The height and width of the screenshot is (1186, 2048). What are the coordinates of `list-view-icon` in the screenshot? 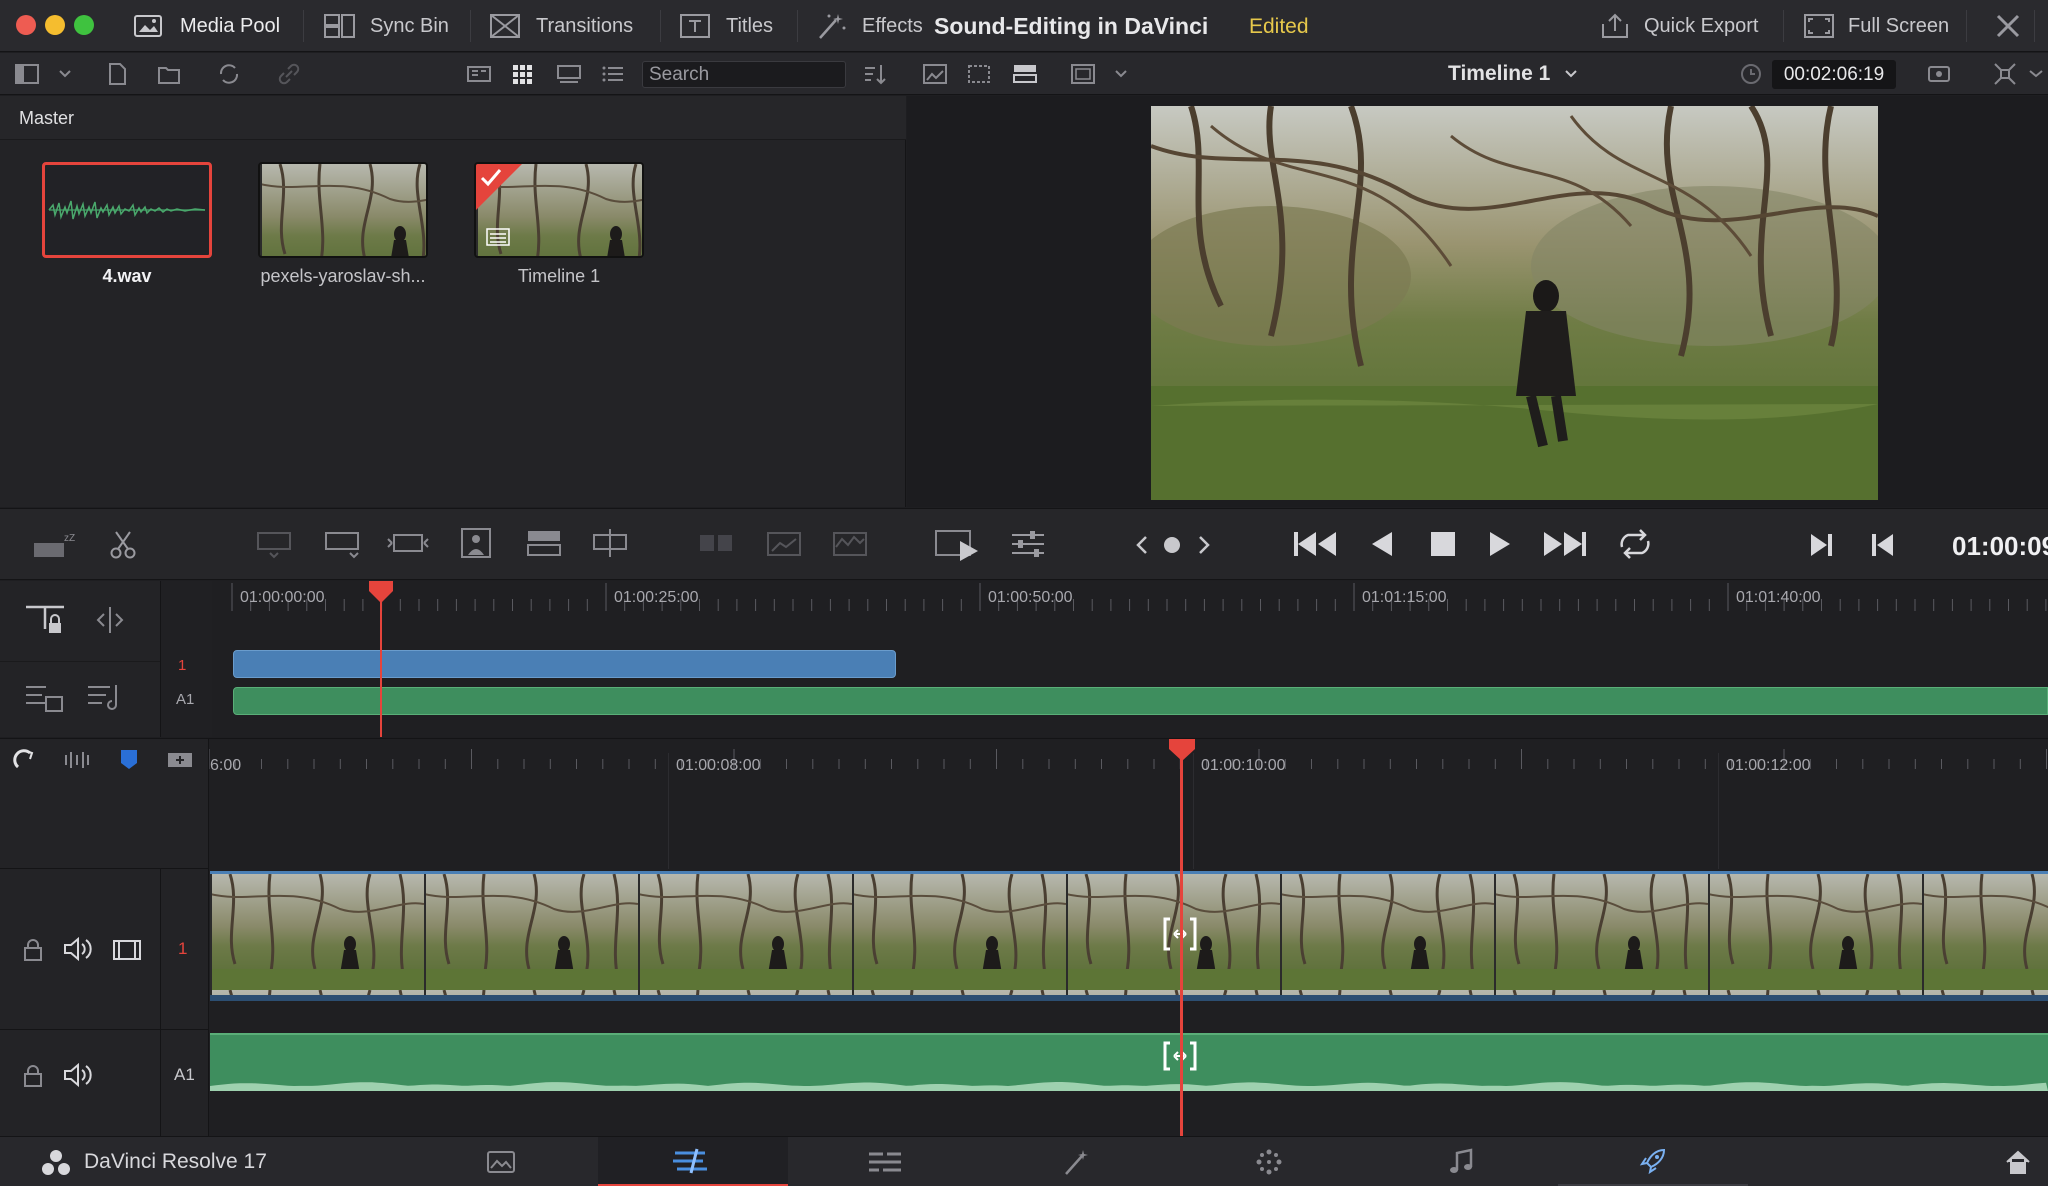 It's located at (613, 74).